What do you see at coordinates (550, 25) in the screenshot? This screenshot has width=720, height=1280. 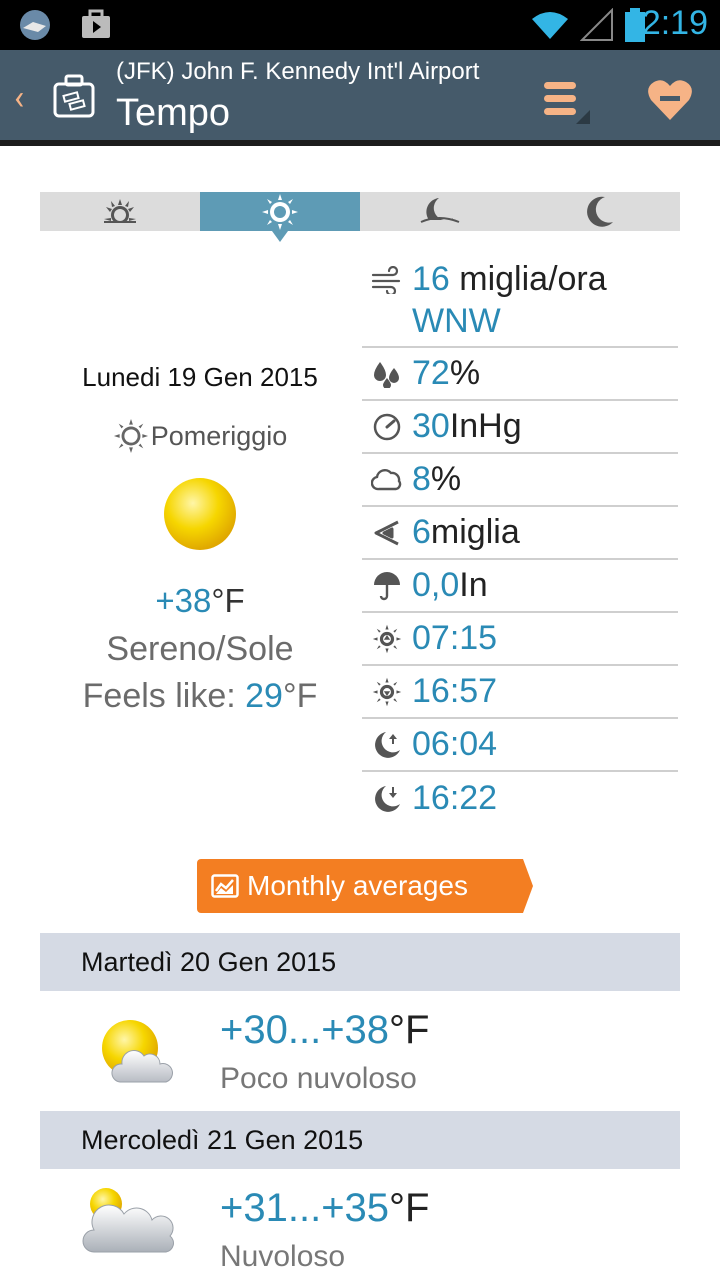 I see `wifi-icon` at bounding box center [550, 25].